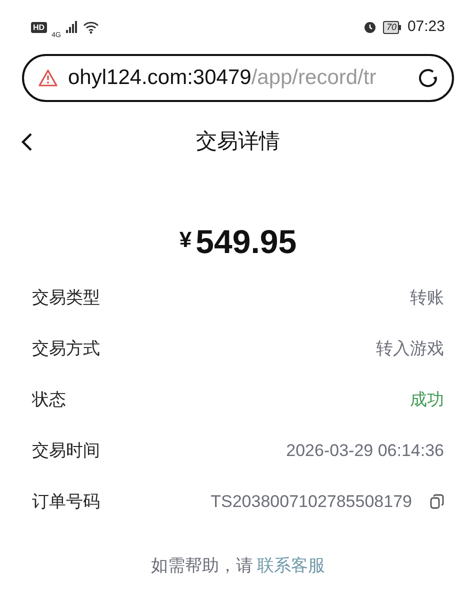  I want to click on detail-label: 交易类型, so click(66, 297).